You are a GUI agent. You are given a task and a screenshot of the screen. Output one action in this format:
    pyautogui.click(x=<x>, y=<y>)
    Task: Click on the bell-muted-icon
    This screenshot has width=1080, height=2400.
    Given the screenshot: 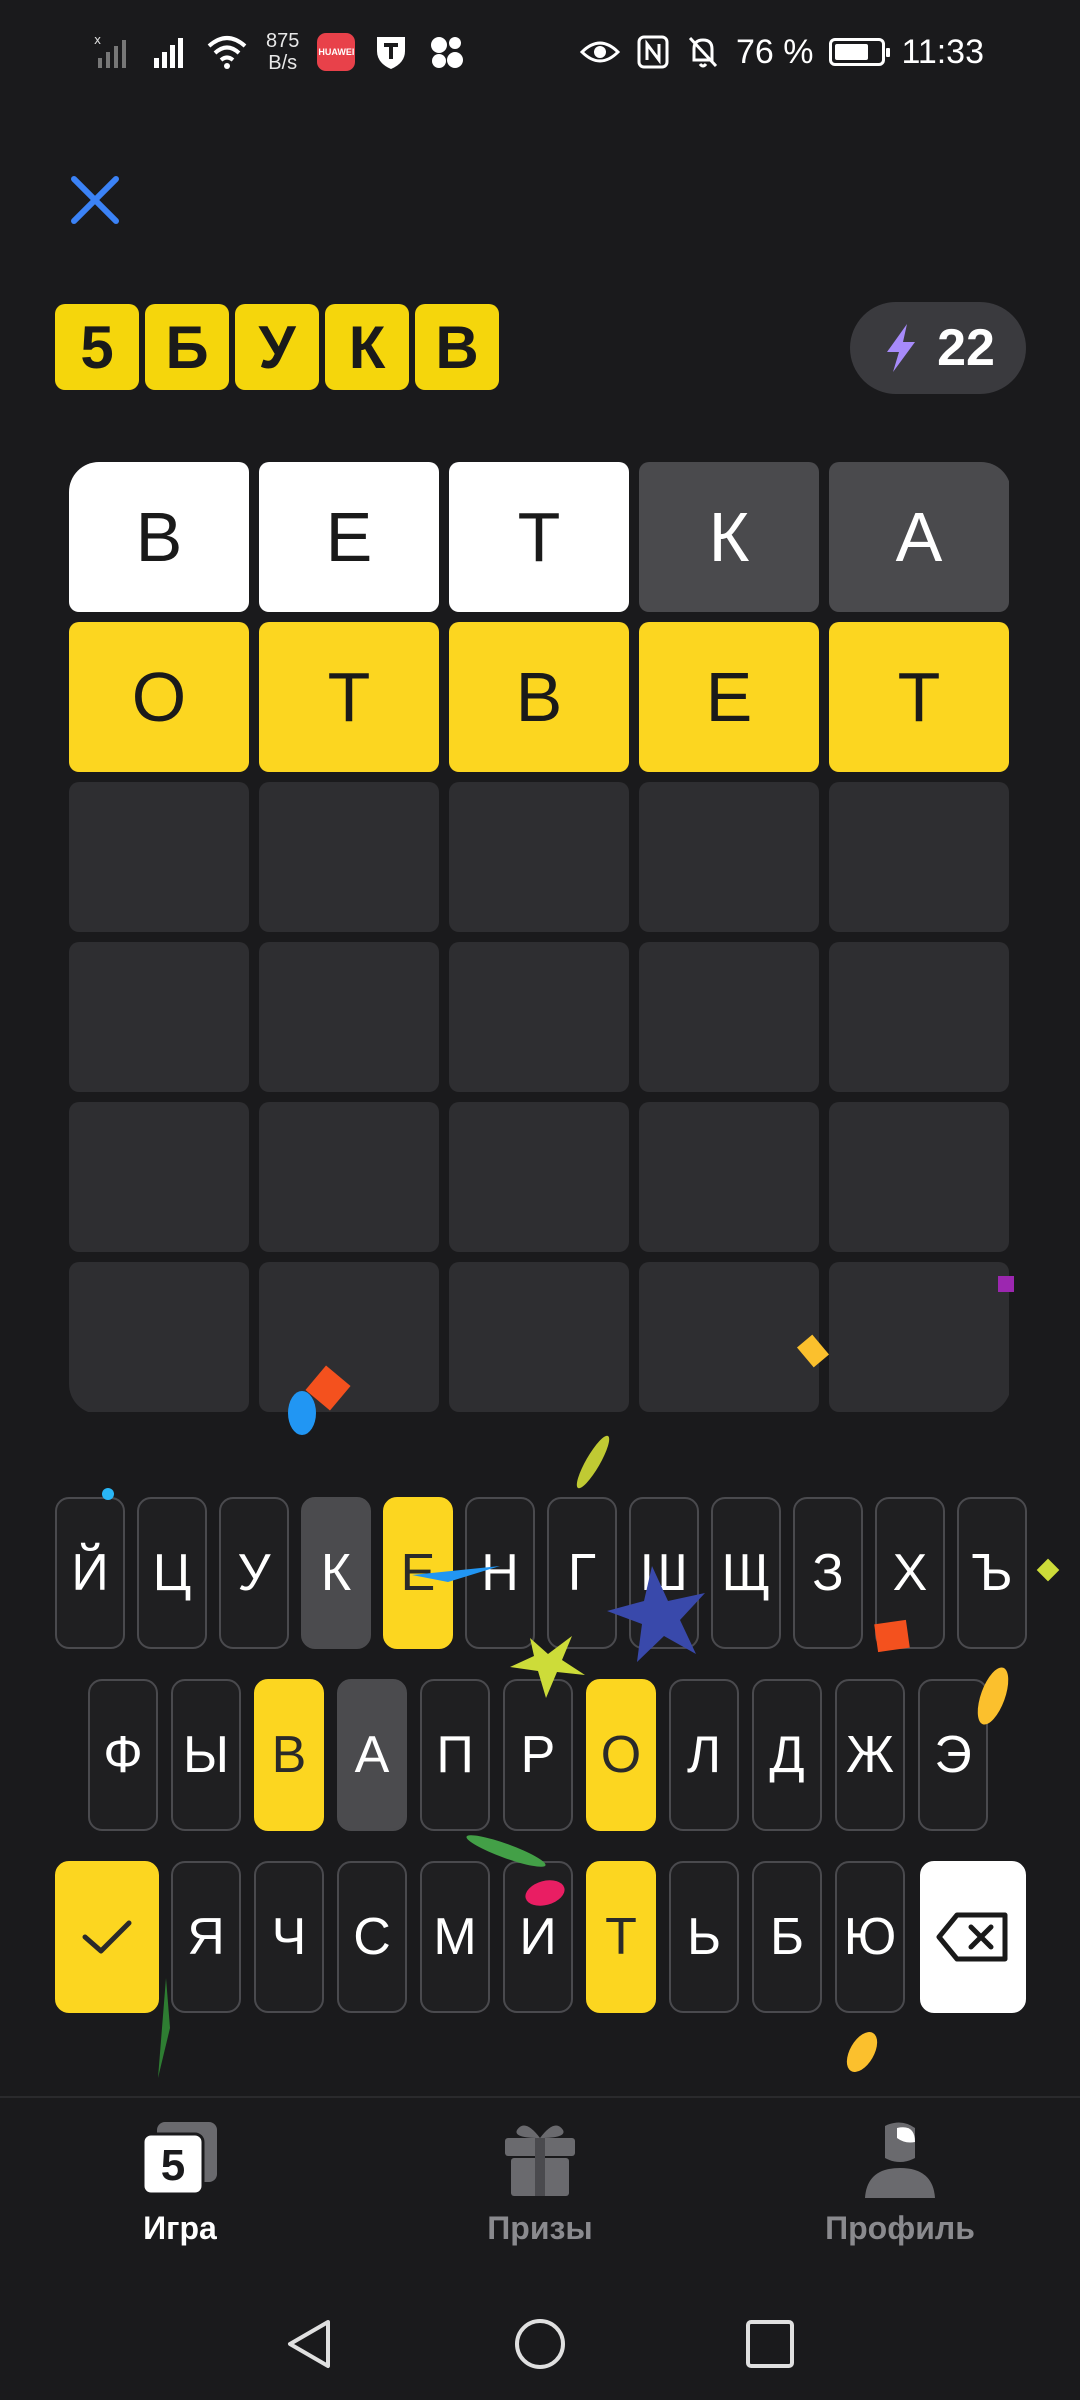 What is the action you would take?
    pyautogui.click(x=703, y=52)
    